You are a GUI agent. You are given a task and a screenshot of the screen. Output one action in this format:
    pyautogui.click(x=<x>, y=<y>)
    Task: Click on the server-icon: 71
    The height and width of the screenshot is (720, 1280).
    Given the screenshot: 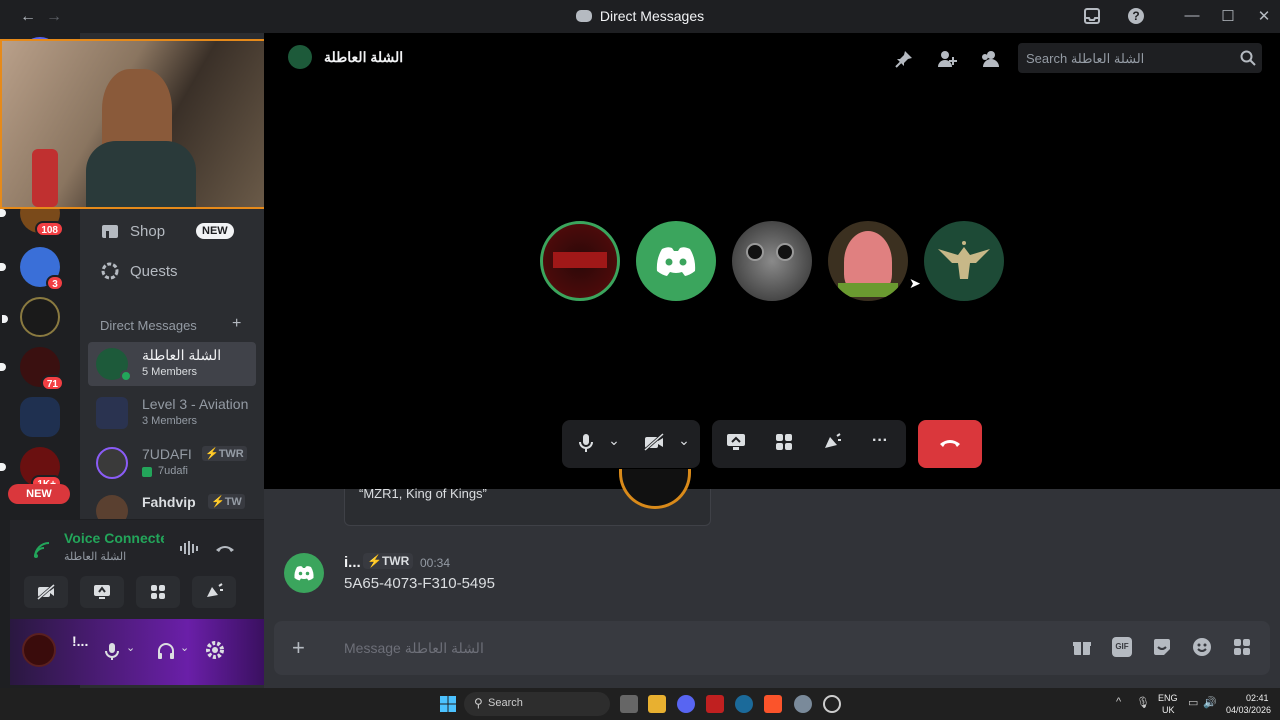 What is the action you would take?
    pyautogui.click(x=32, y=369)
    